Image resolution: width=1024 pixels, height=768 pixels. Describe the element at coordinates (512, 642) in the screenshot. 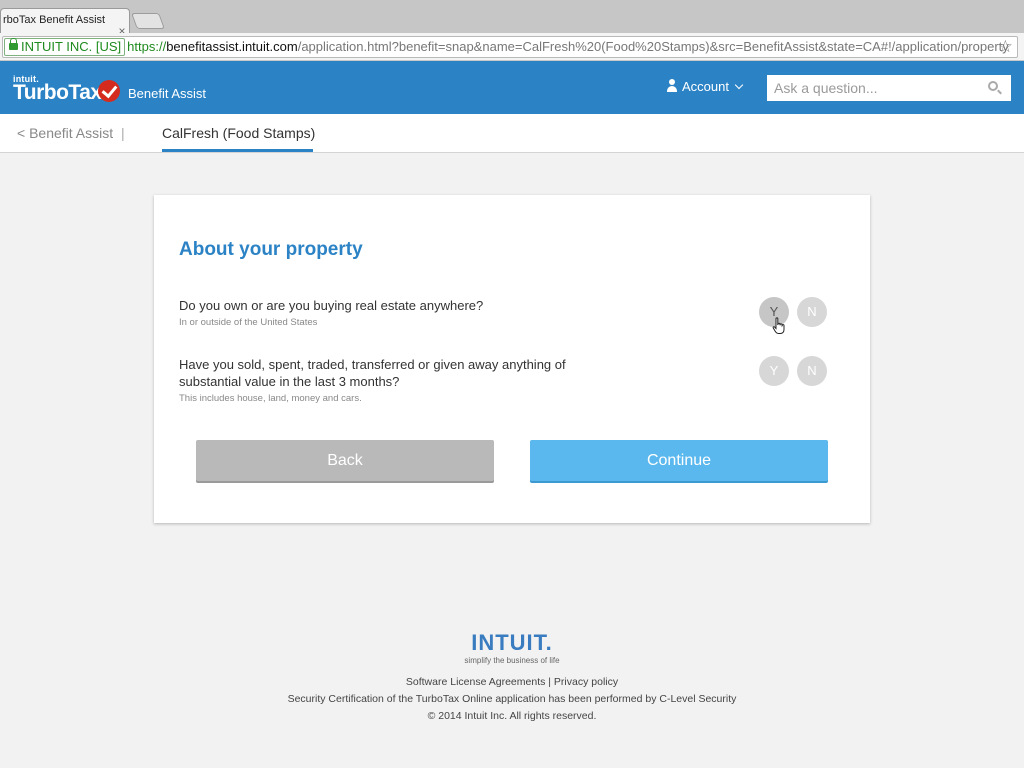

I see `footer-brand: INTUIT.` at that location.